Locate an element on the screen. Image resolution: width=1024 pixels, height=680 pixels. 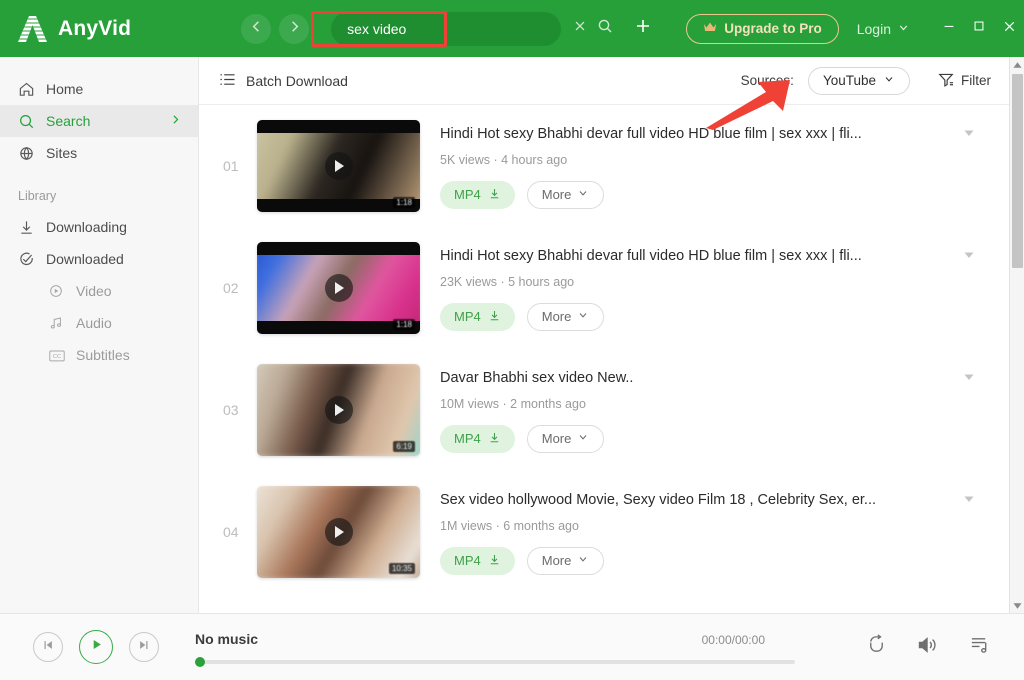
maximize-button is located at coordinates (979, 28).